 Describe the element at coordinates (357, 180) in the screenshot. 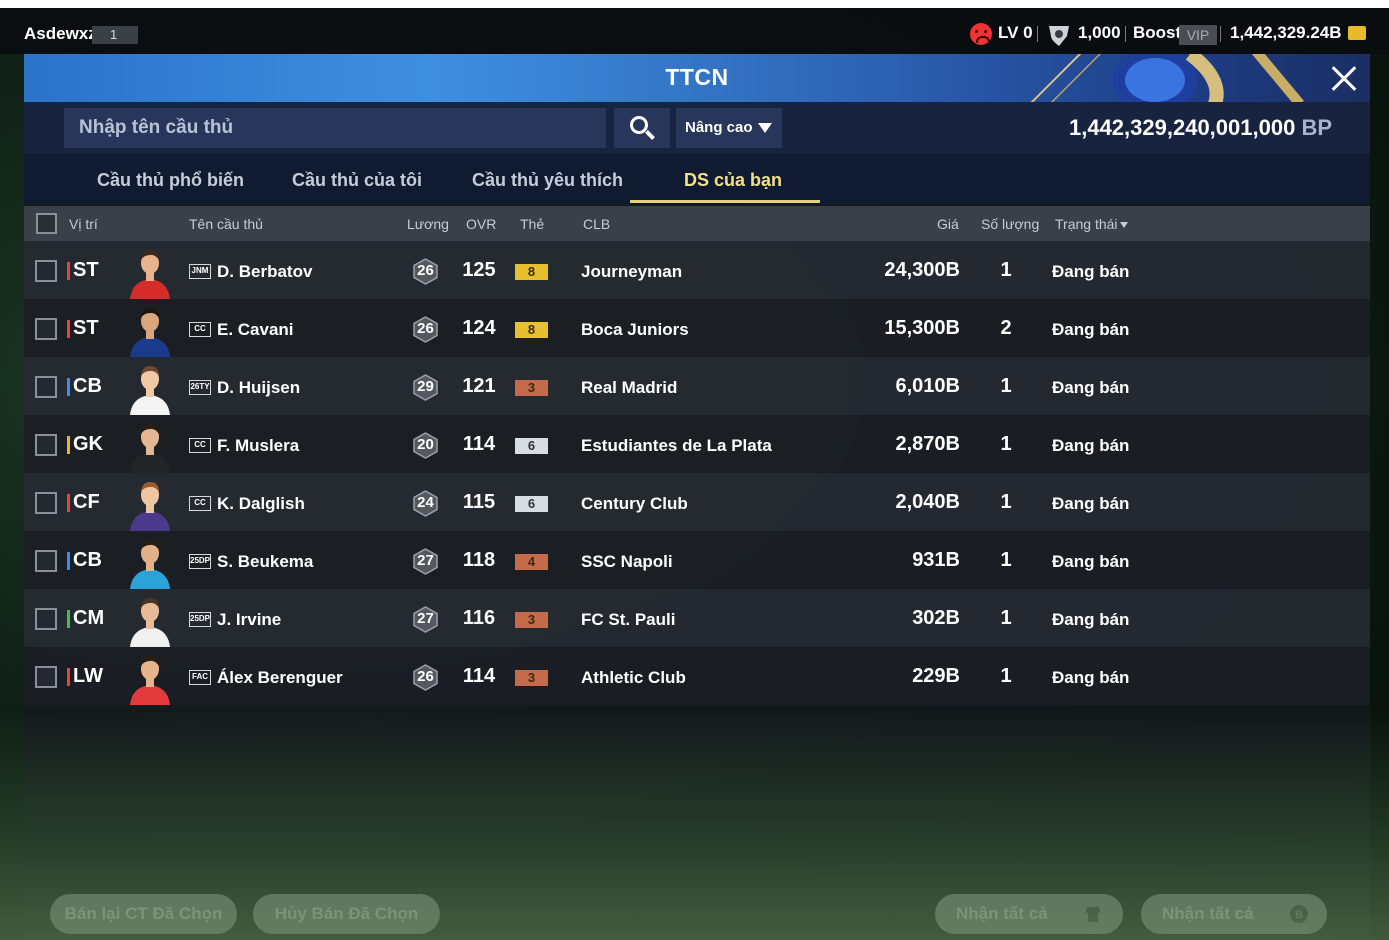

I see `tab-my-players: Cầu thủ của tôi` at that location.